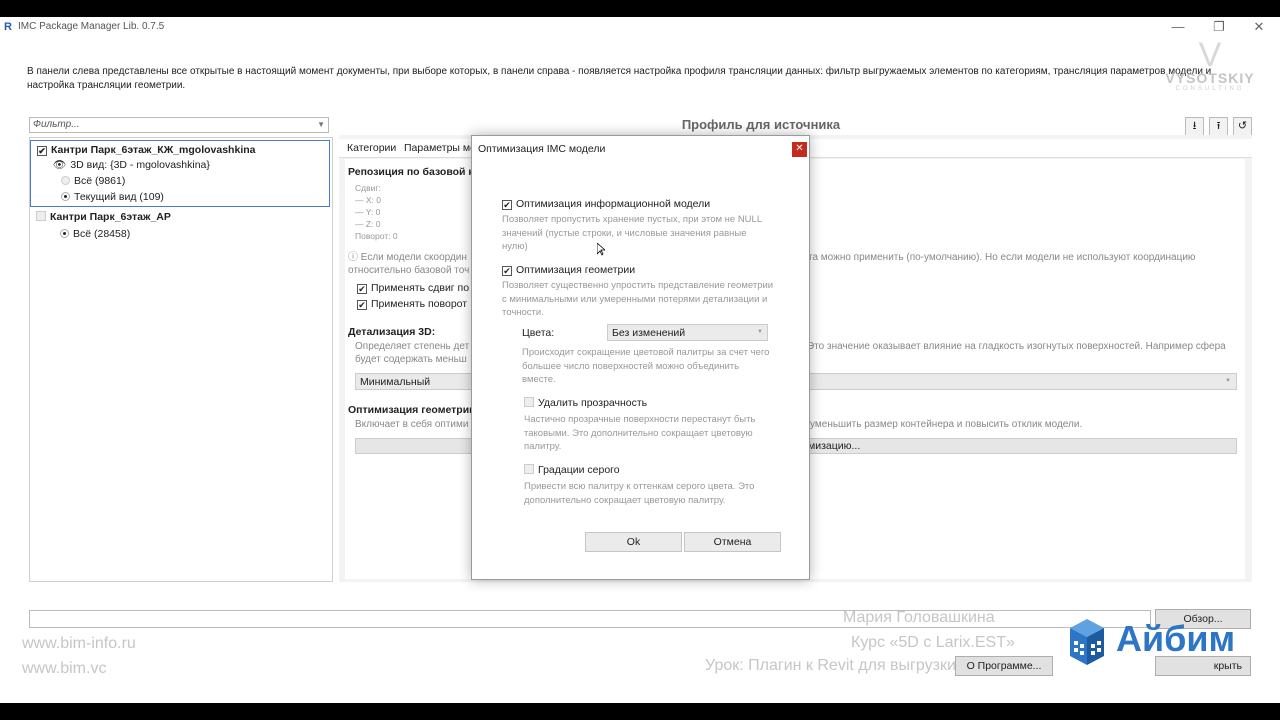 The image size is (1280, 720). Describe the element at coordinates (649, 333) in the screenshot. I see `colors-value: Без изменений` at that location.